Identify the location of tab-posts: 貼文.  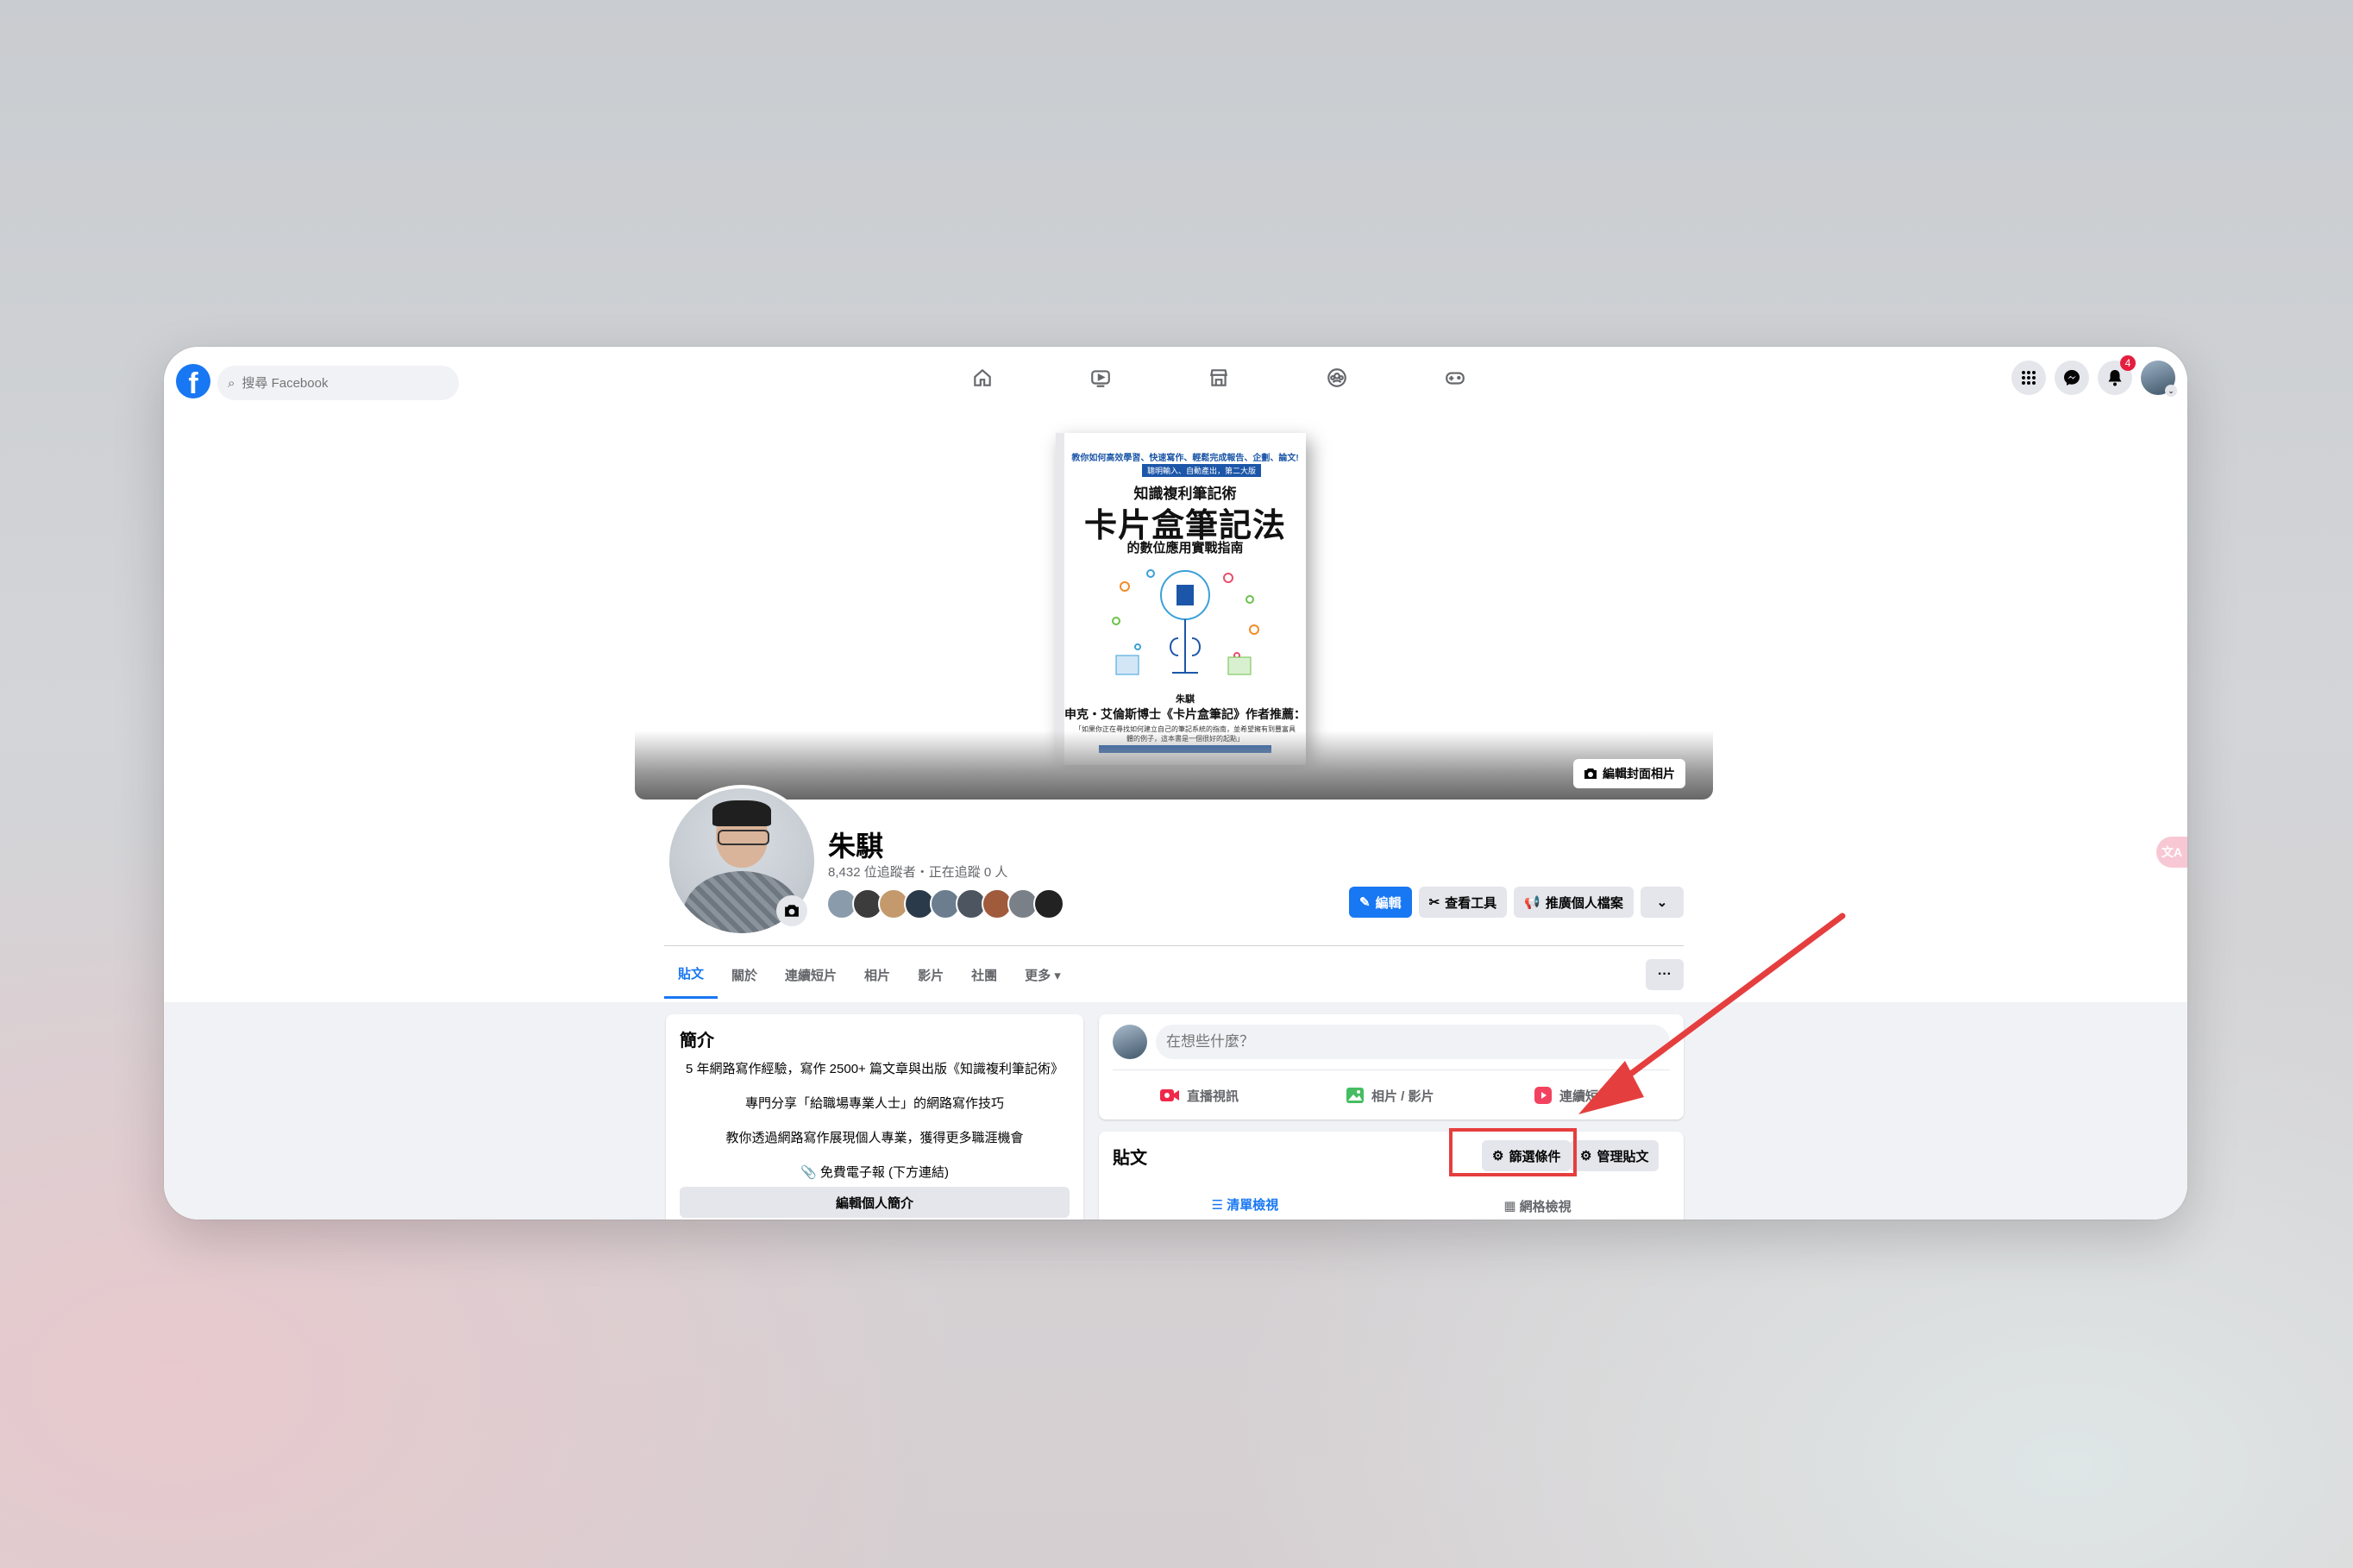
(691, 974).